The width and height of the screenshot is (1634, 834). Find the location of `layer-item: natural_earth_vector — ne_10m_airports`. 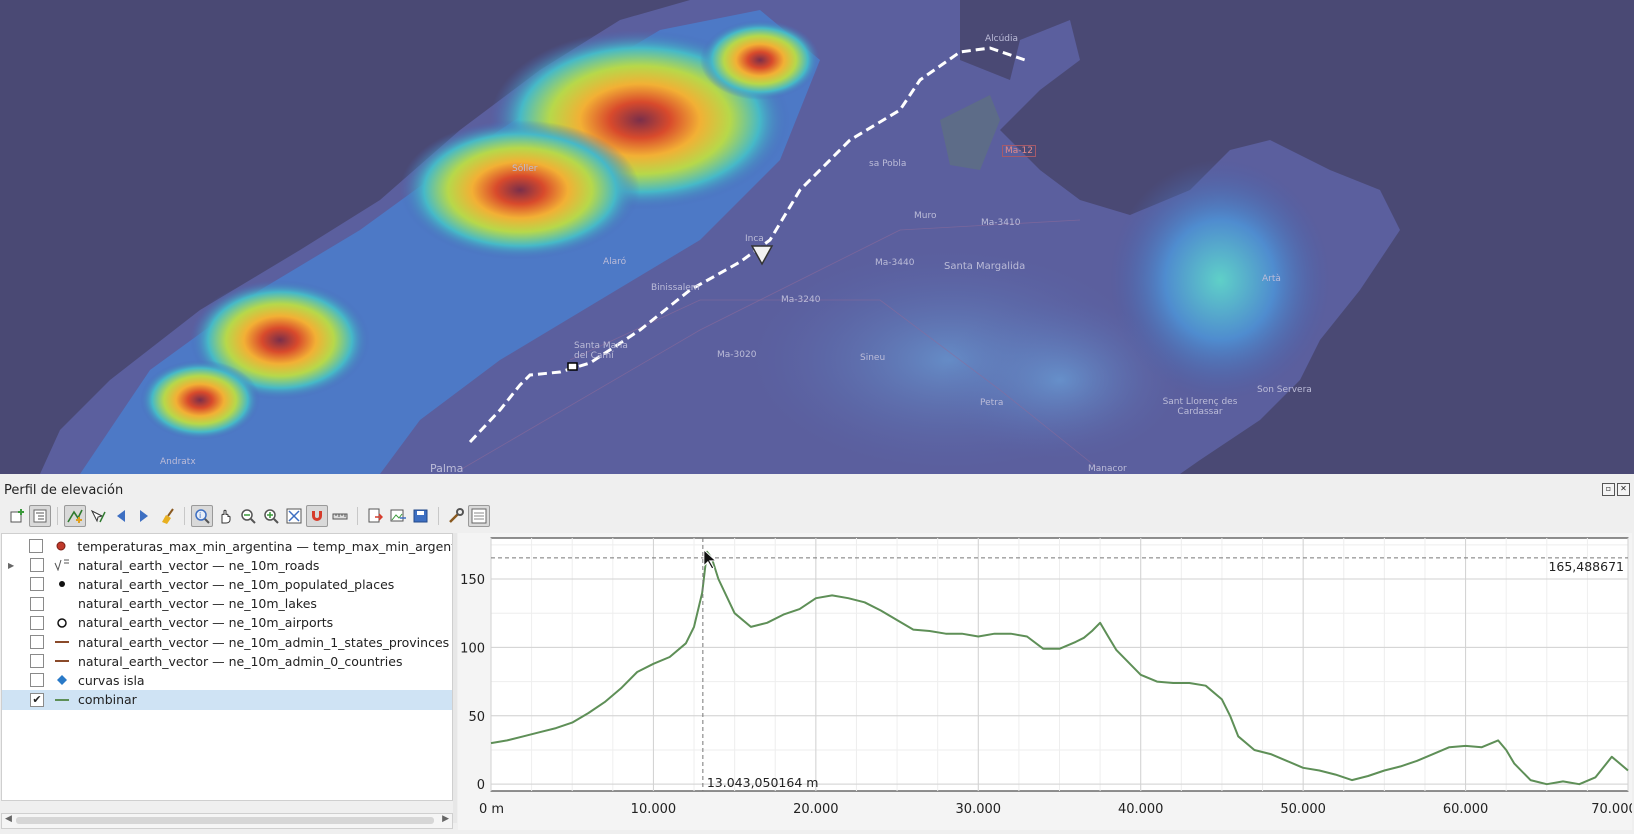

layer-item: natural_earth_vector — ne_10m_airports is located at coordinates (227, 623).